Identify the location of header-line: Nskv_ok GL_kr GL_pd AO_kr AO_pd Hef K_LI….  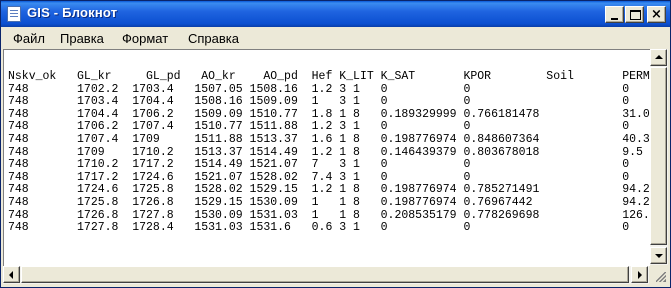
(329, 76).